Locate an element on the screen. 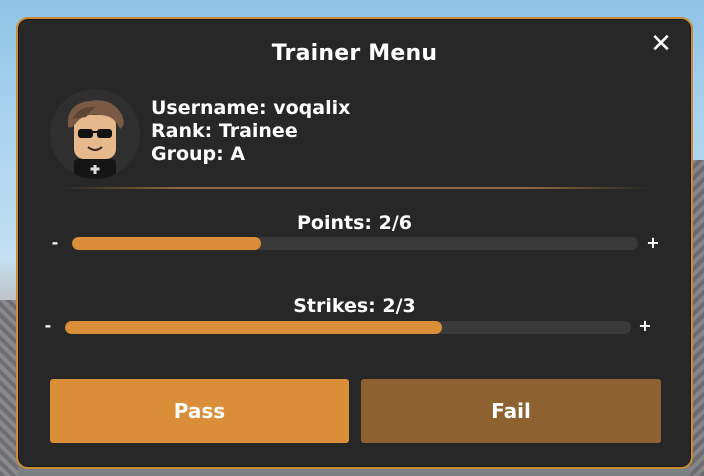 The width and height of the screenshot is (704, 476). group-text: Group: A is located at coordinates (198, 154).